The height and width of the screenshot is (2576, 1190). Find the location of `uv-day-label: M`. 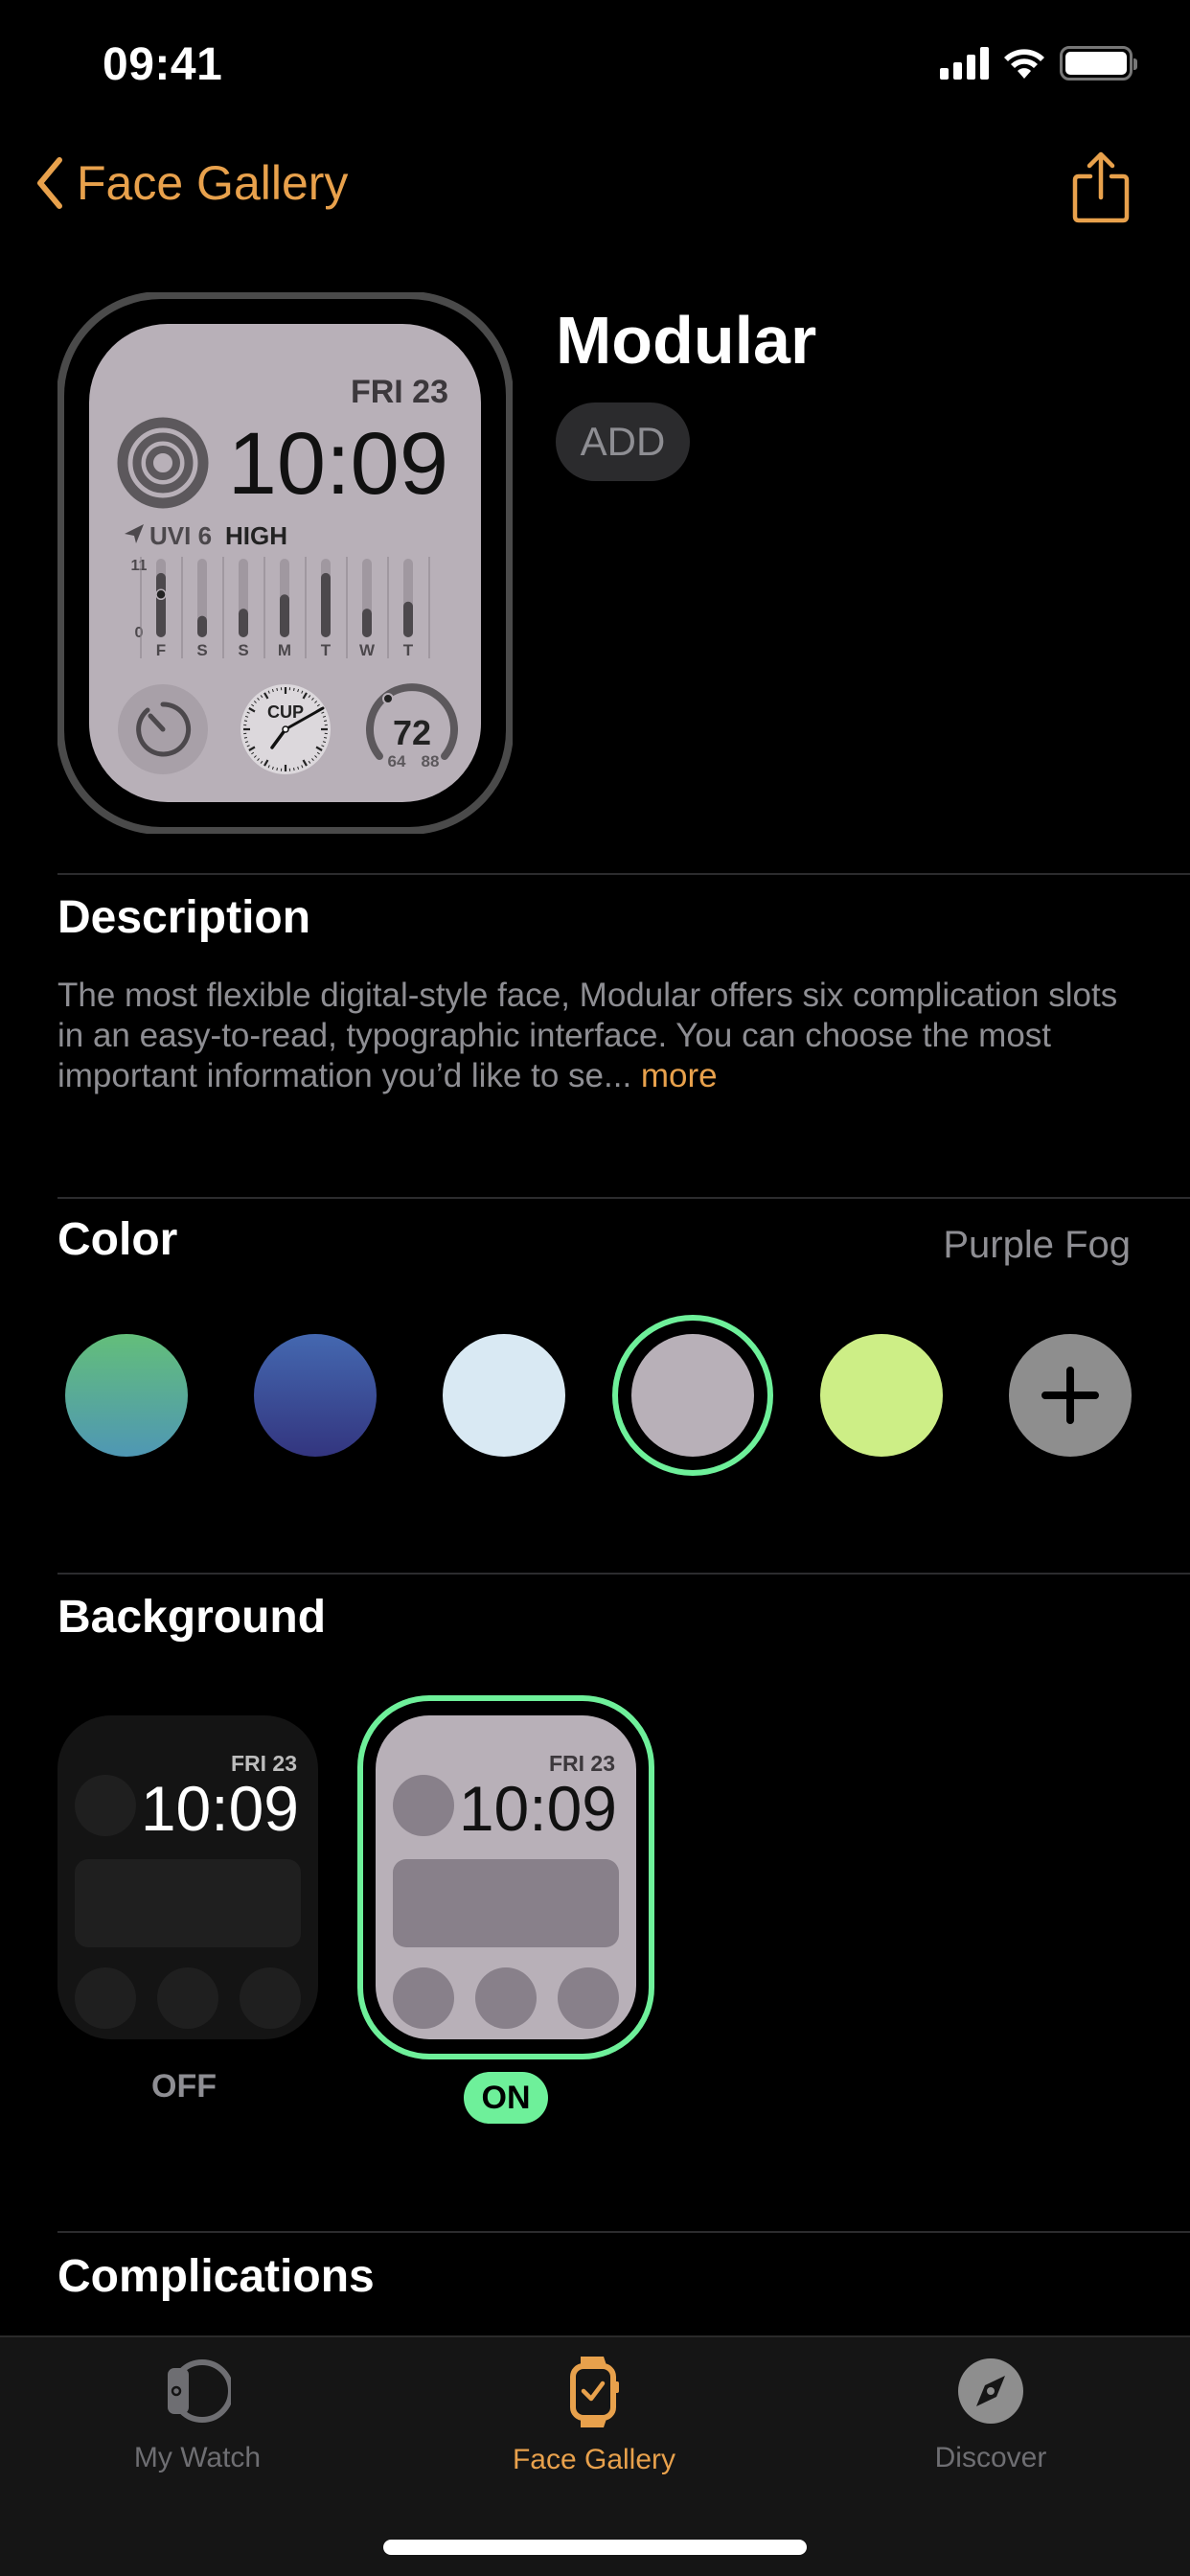

uv-day-label: M is located at coordinates (285, 650).